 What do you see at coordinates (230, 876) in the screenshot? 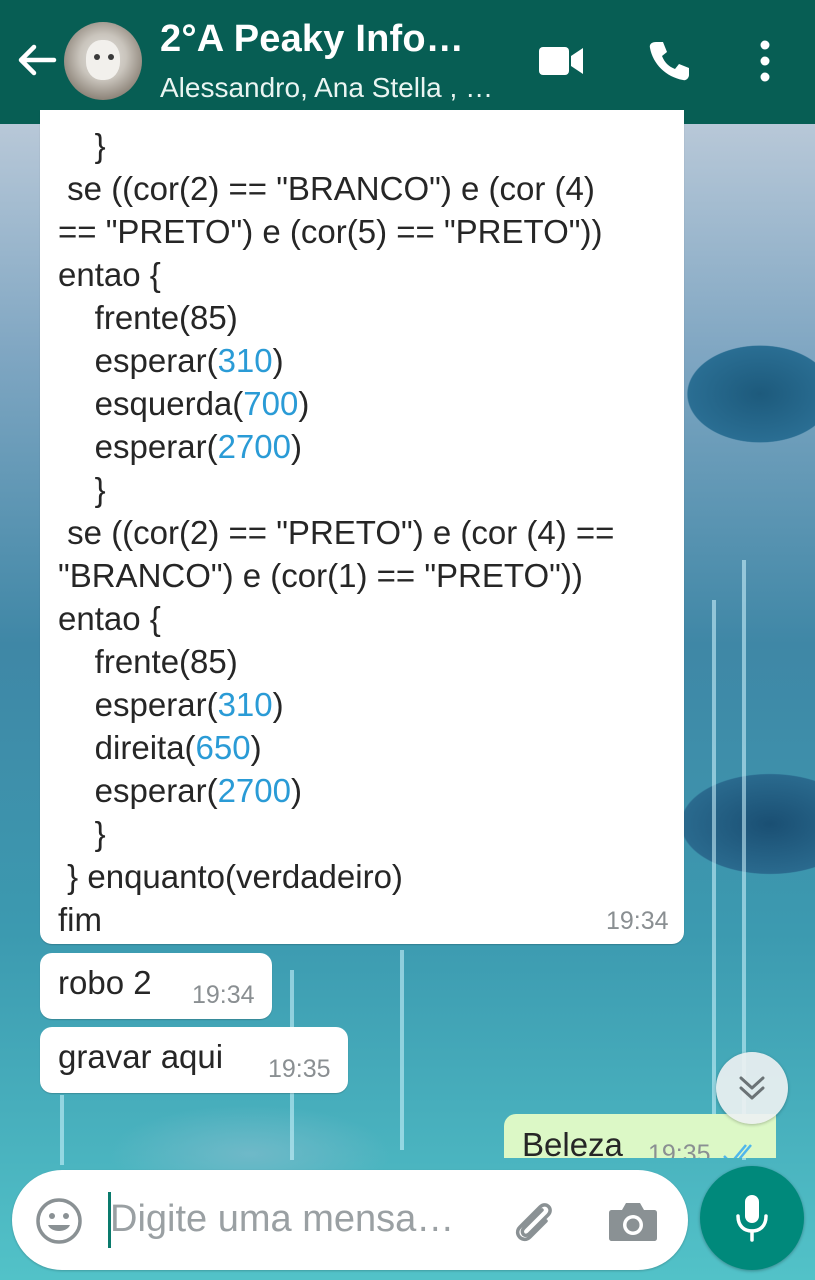
I see `code-line: } enquanto(verdadeiro)` at bounding box center [230, 876].